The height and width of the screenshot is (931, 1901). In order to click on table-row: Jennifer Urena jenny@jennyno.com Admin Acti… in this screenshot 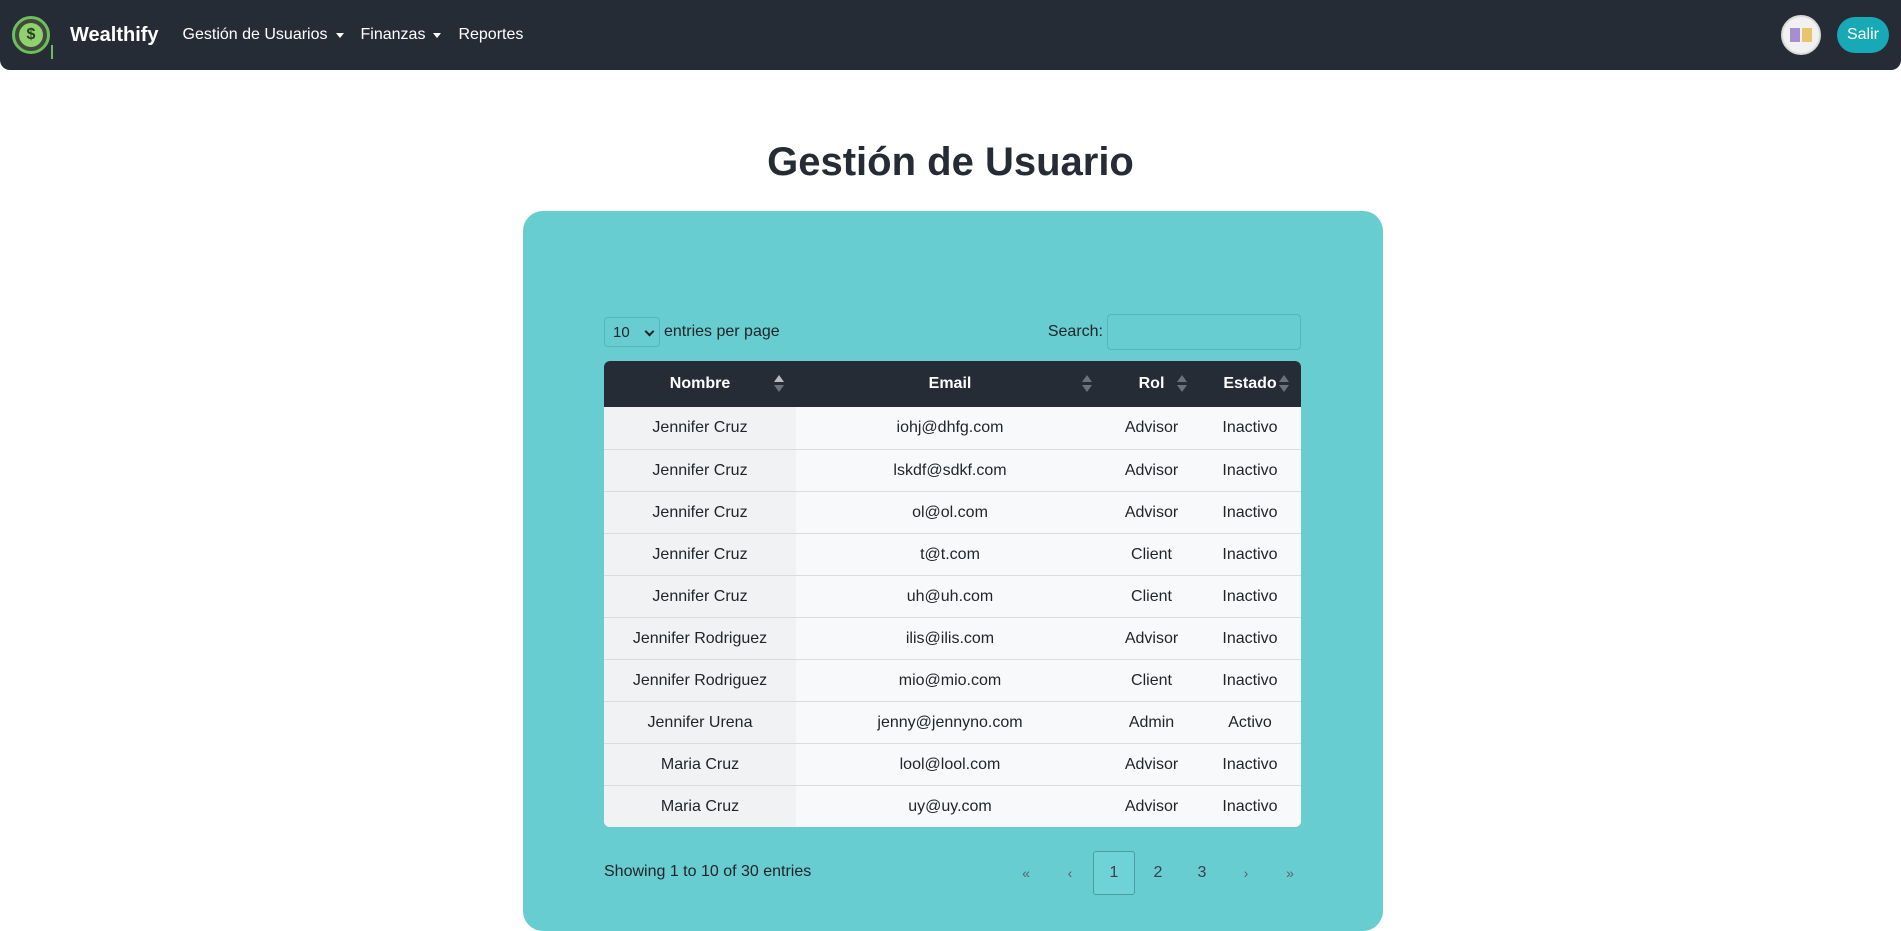, I will do `click(952, 722)`.